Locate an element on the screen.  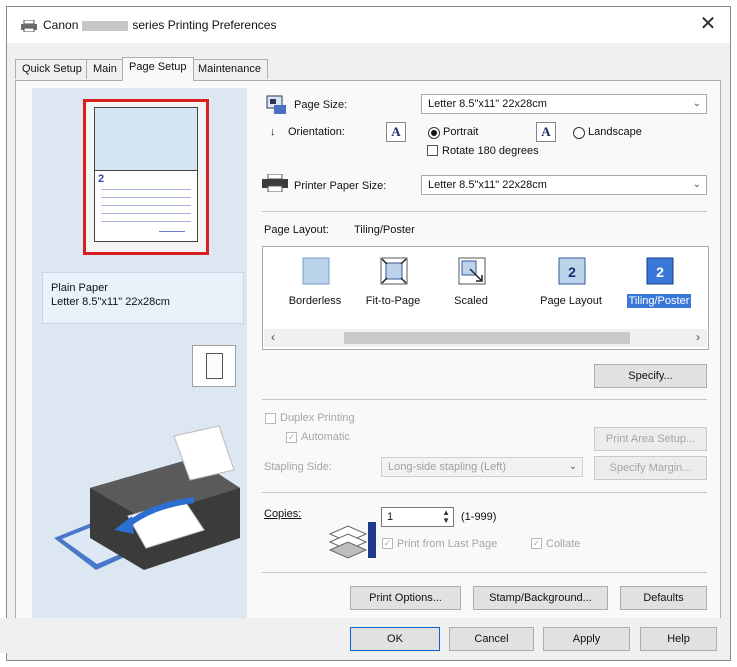
preview-page-top is located at coordinates (146, 139).